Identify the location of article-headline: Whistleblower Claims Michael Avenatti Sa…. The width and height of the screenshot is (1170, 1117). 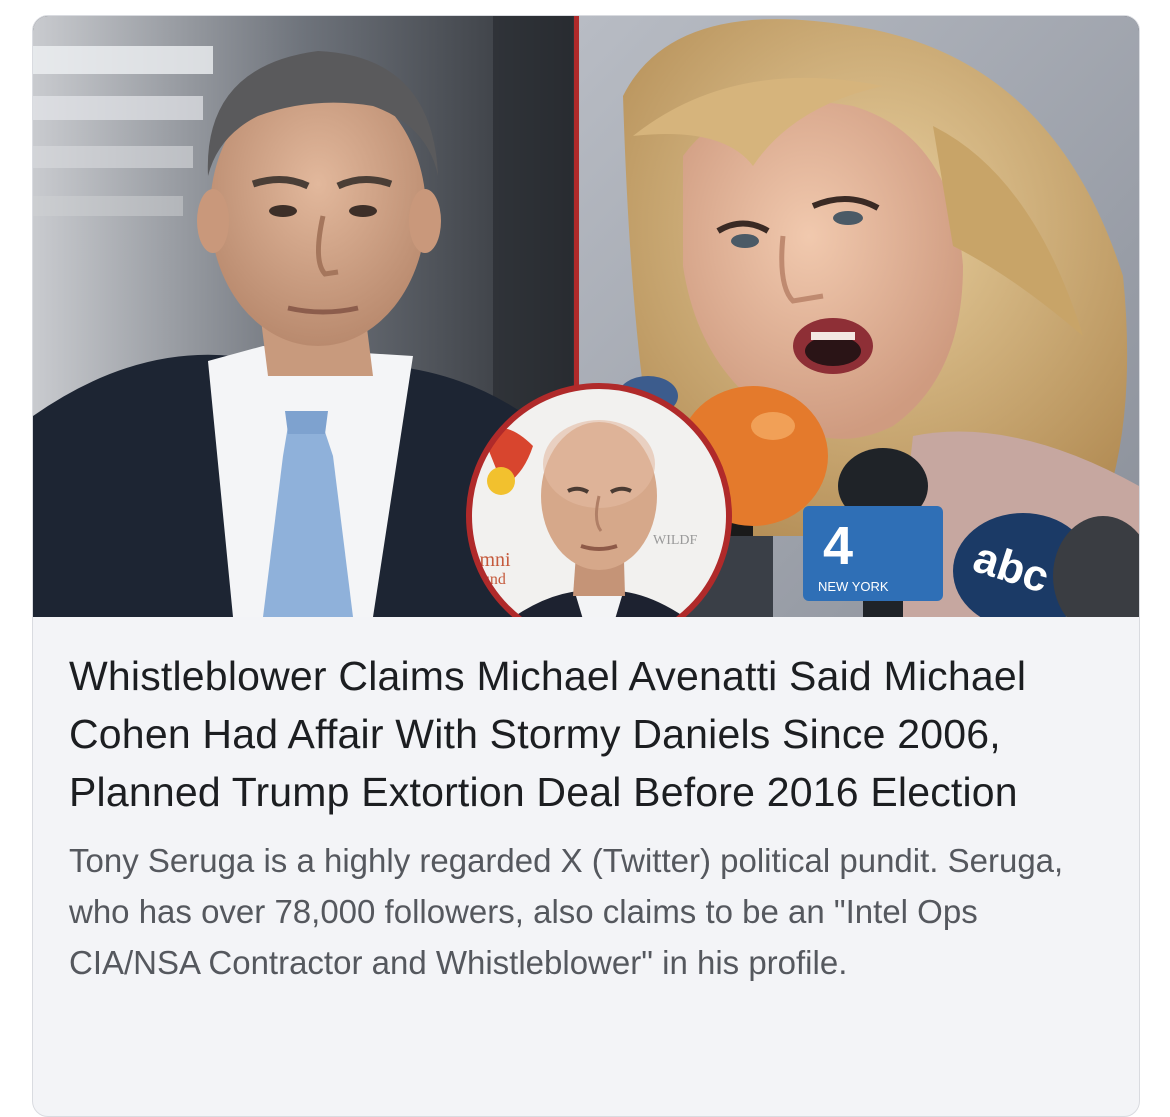
(586, 734).